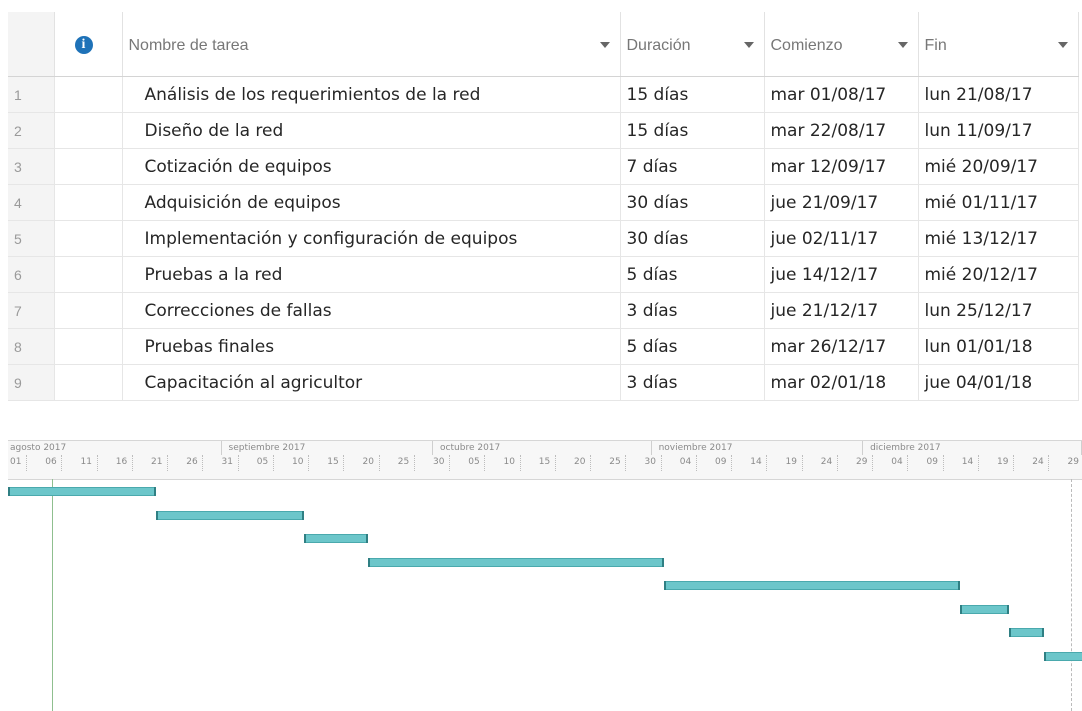 The width and height of the screenshot is (1082, 711). I want to click on timescale-month-label: diciembre 2017, so click(905, 448).